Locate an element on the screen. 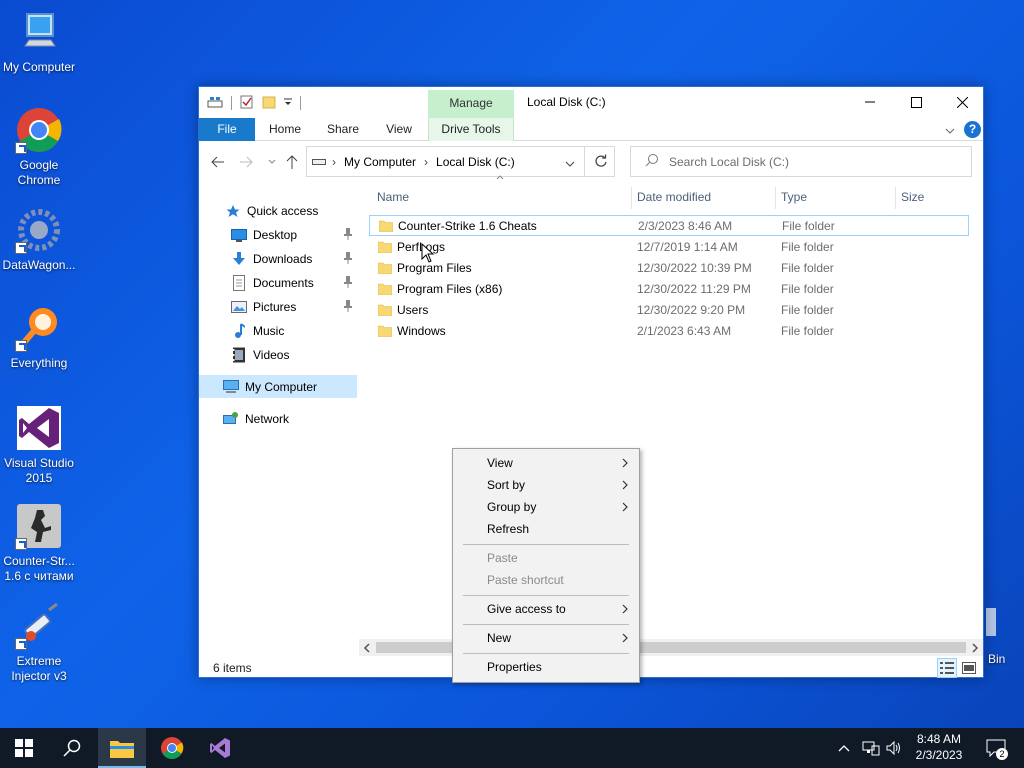  tab-manage: Manage is located at coordinates (471, 104).